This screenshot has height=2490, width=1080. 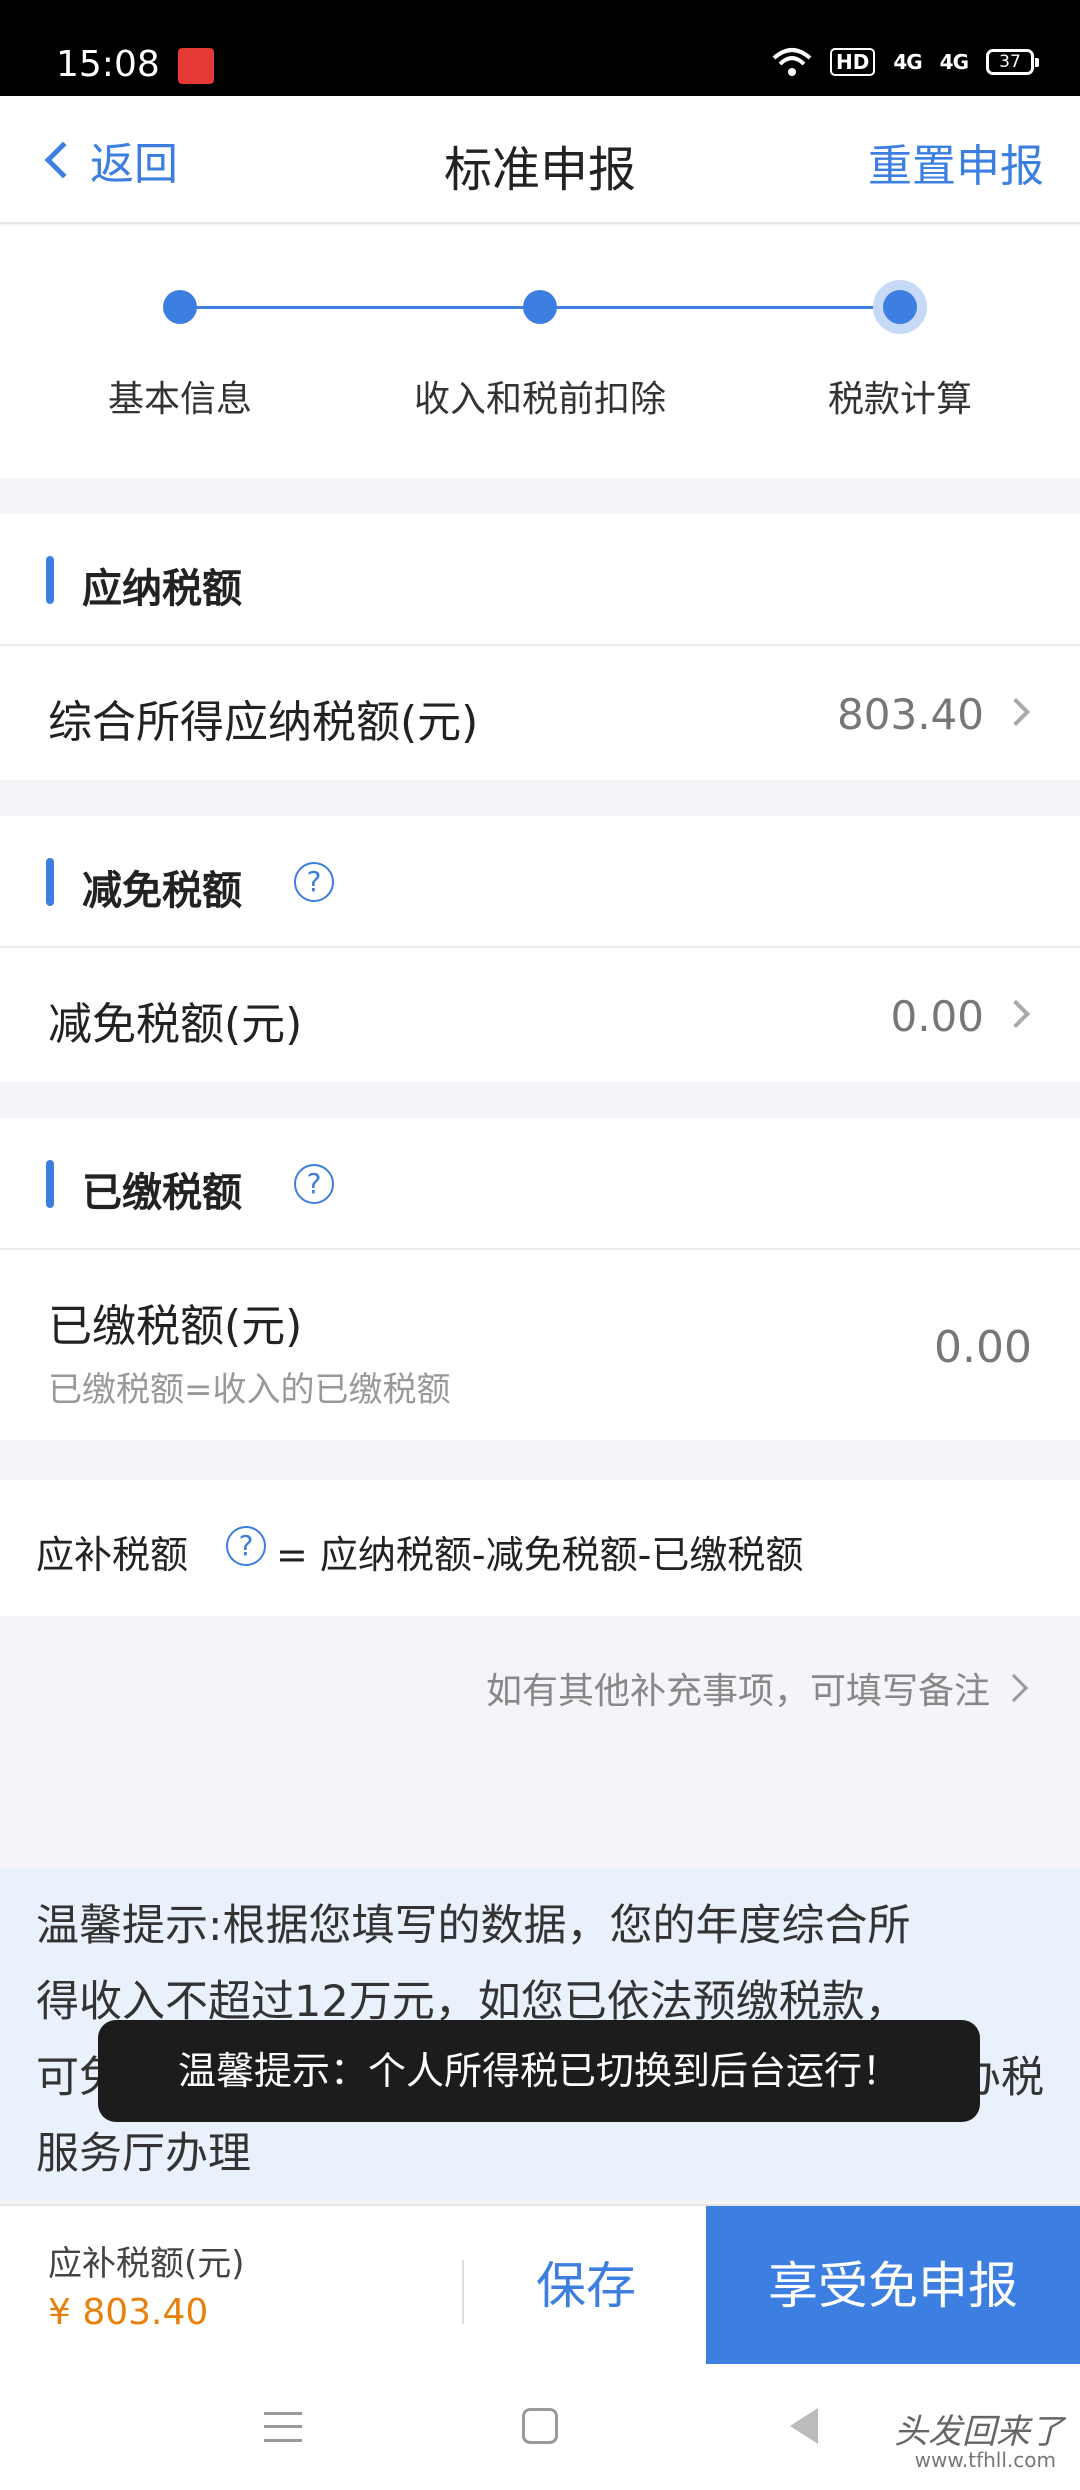 I want to click on hd-badge: HD, so click(x=852, y=62).